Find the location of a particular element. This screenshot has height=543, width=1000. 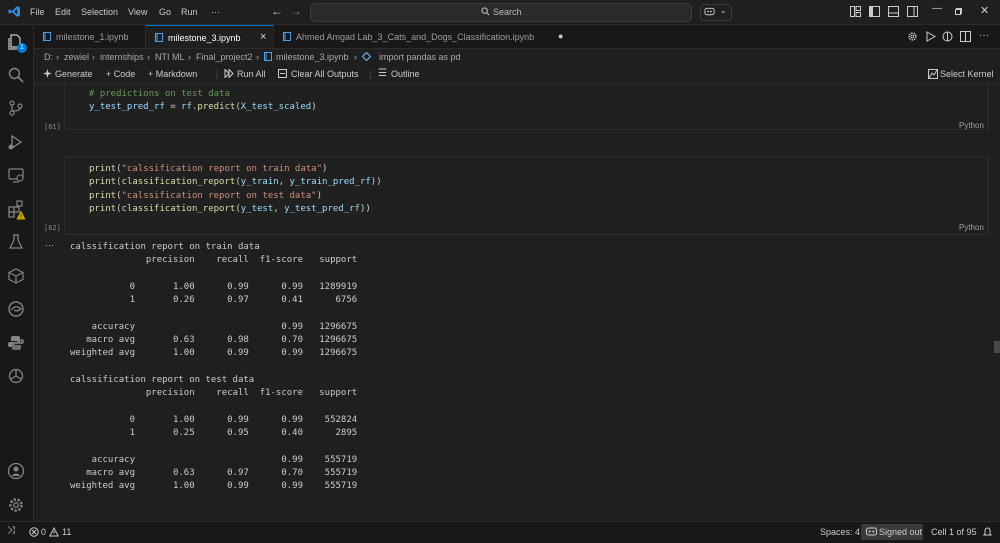

status-bar: ⤨ 0 11 Spaces: 4 Signed out Cell 1 of 95 is located at coordinates (500, 532).